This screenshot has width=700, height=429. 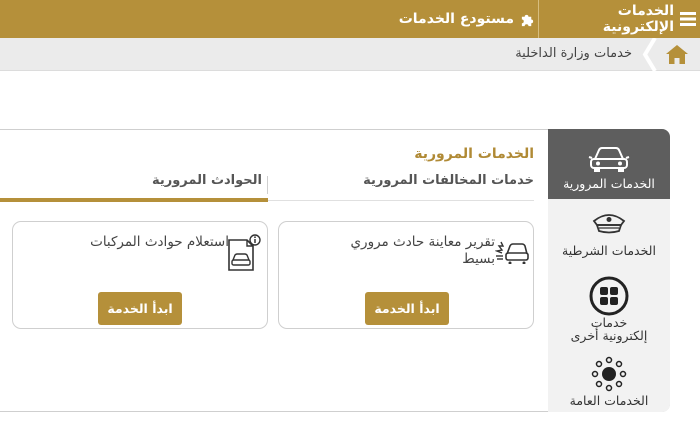 I want to click on sidebar-item-traffic-services: الخدمات المرورية, so click(x=609, y=164).